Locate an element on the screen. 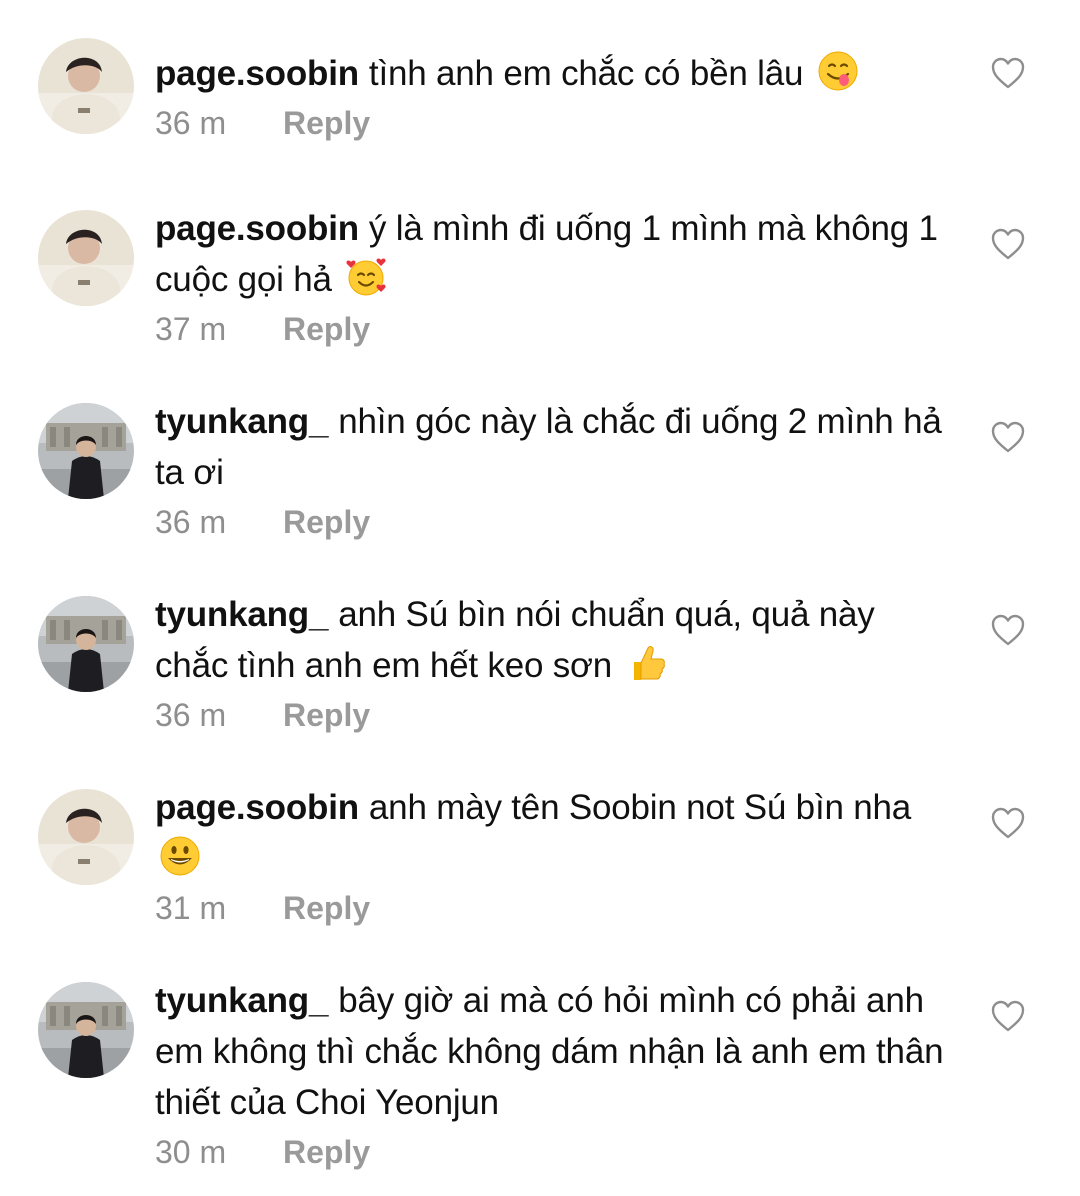 This screenshot has width=1080, height=1196. comment-meta: 37 m Reply is located at coordinates (555, 331).